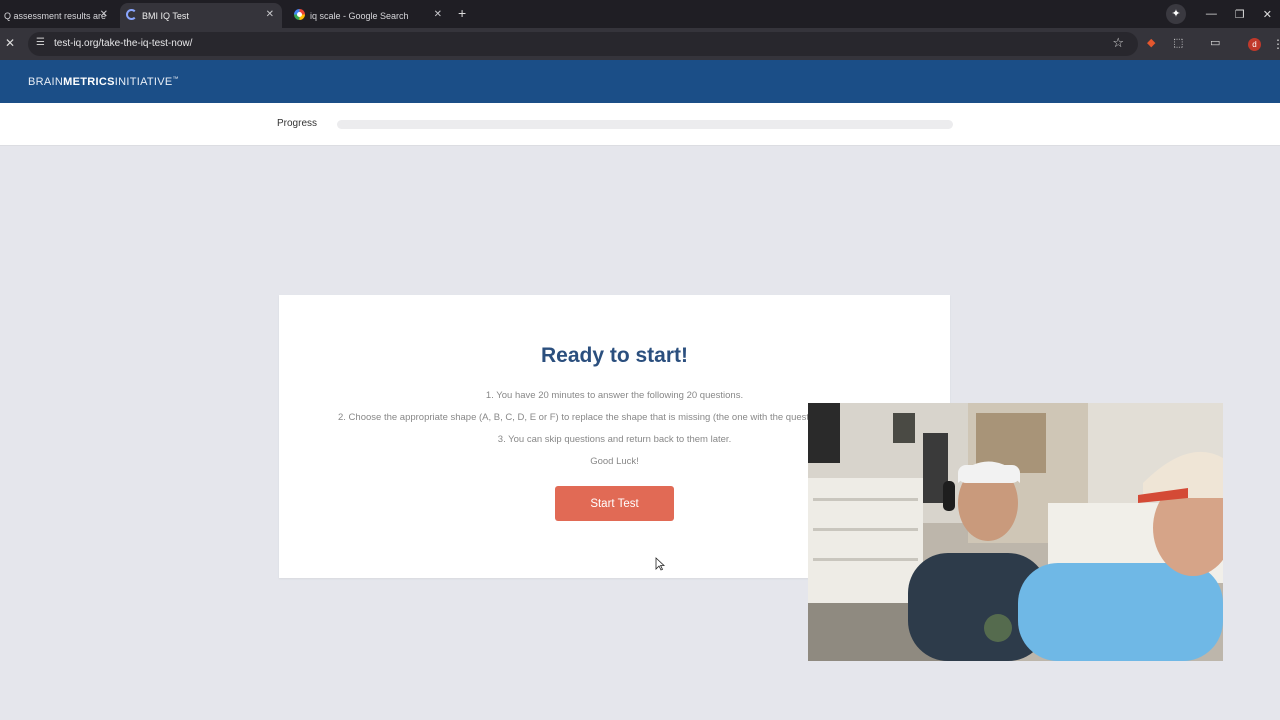  I want to click on extension-icon: ◆, so click(1151, 42).